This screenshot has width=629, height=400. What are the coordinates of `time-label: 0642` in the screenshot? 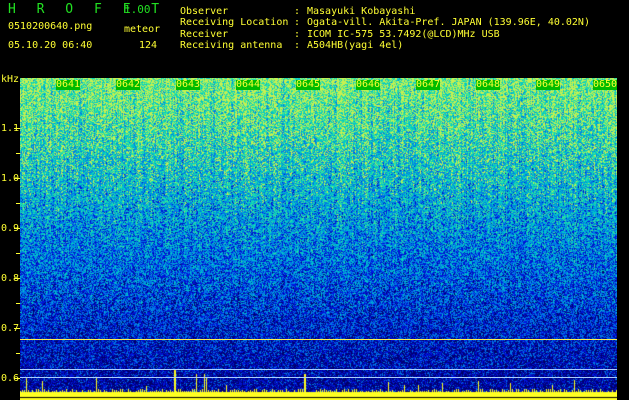 It's located at (128, 84).